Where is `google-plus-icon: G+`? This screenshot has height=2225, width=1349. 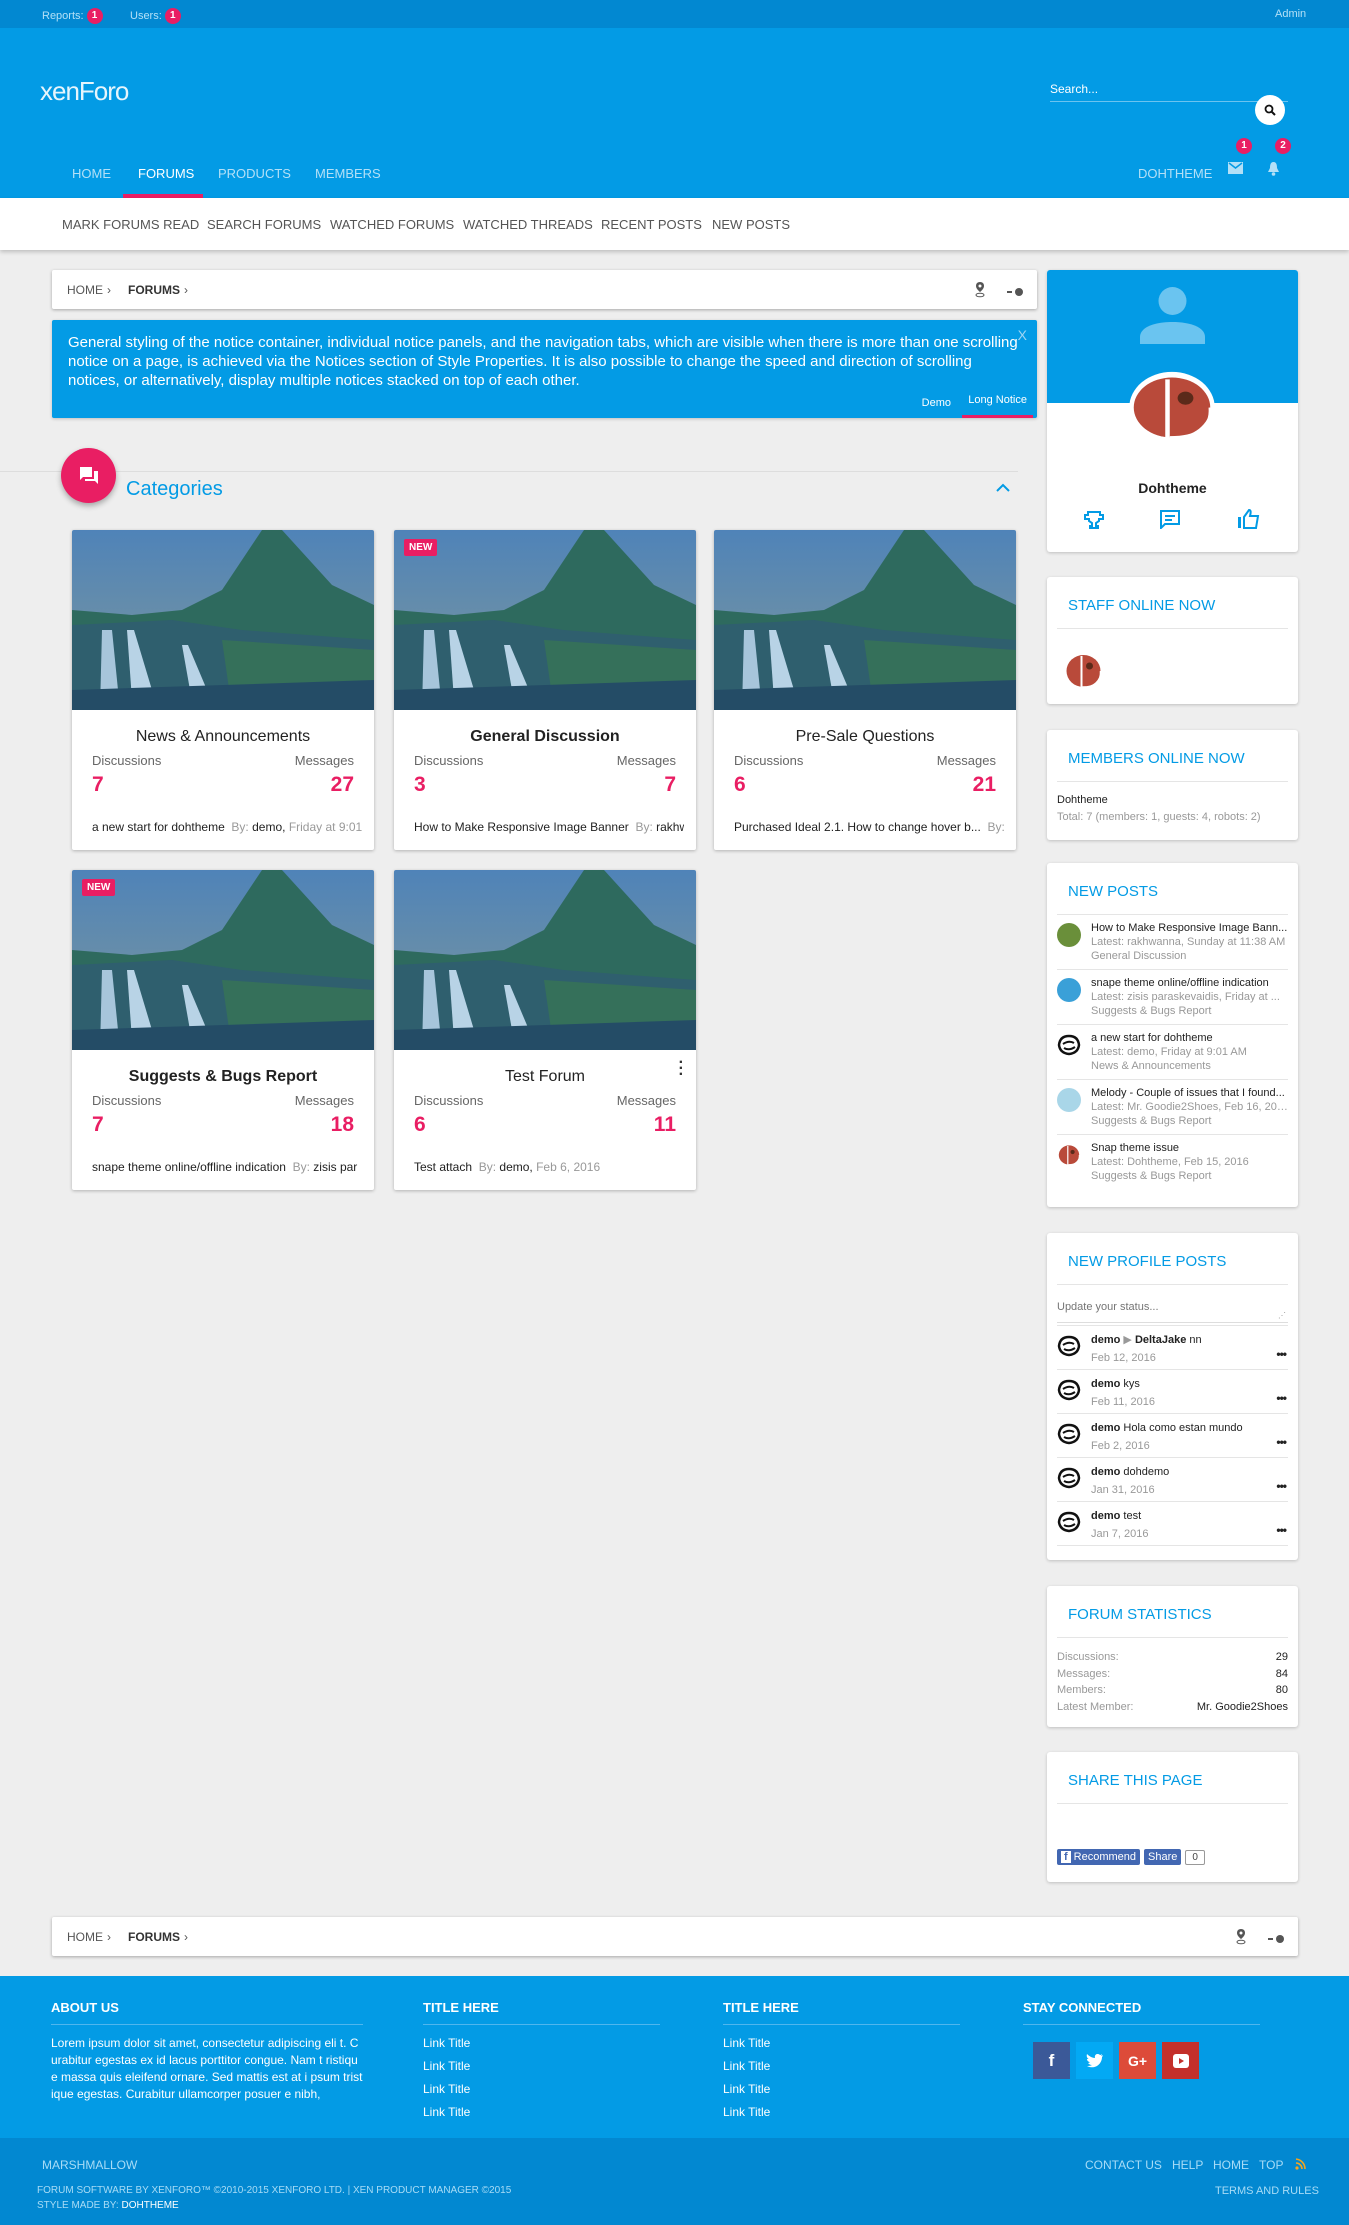
google-plus-icon: G+ is located at coordinates (1137, 2060).